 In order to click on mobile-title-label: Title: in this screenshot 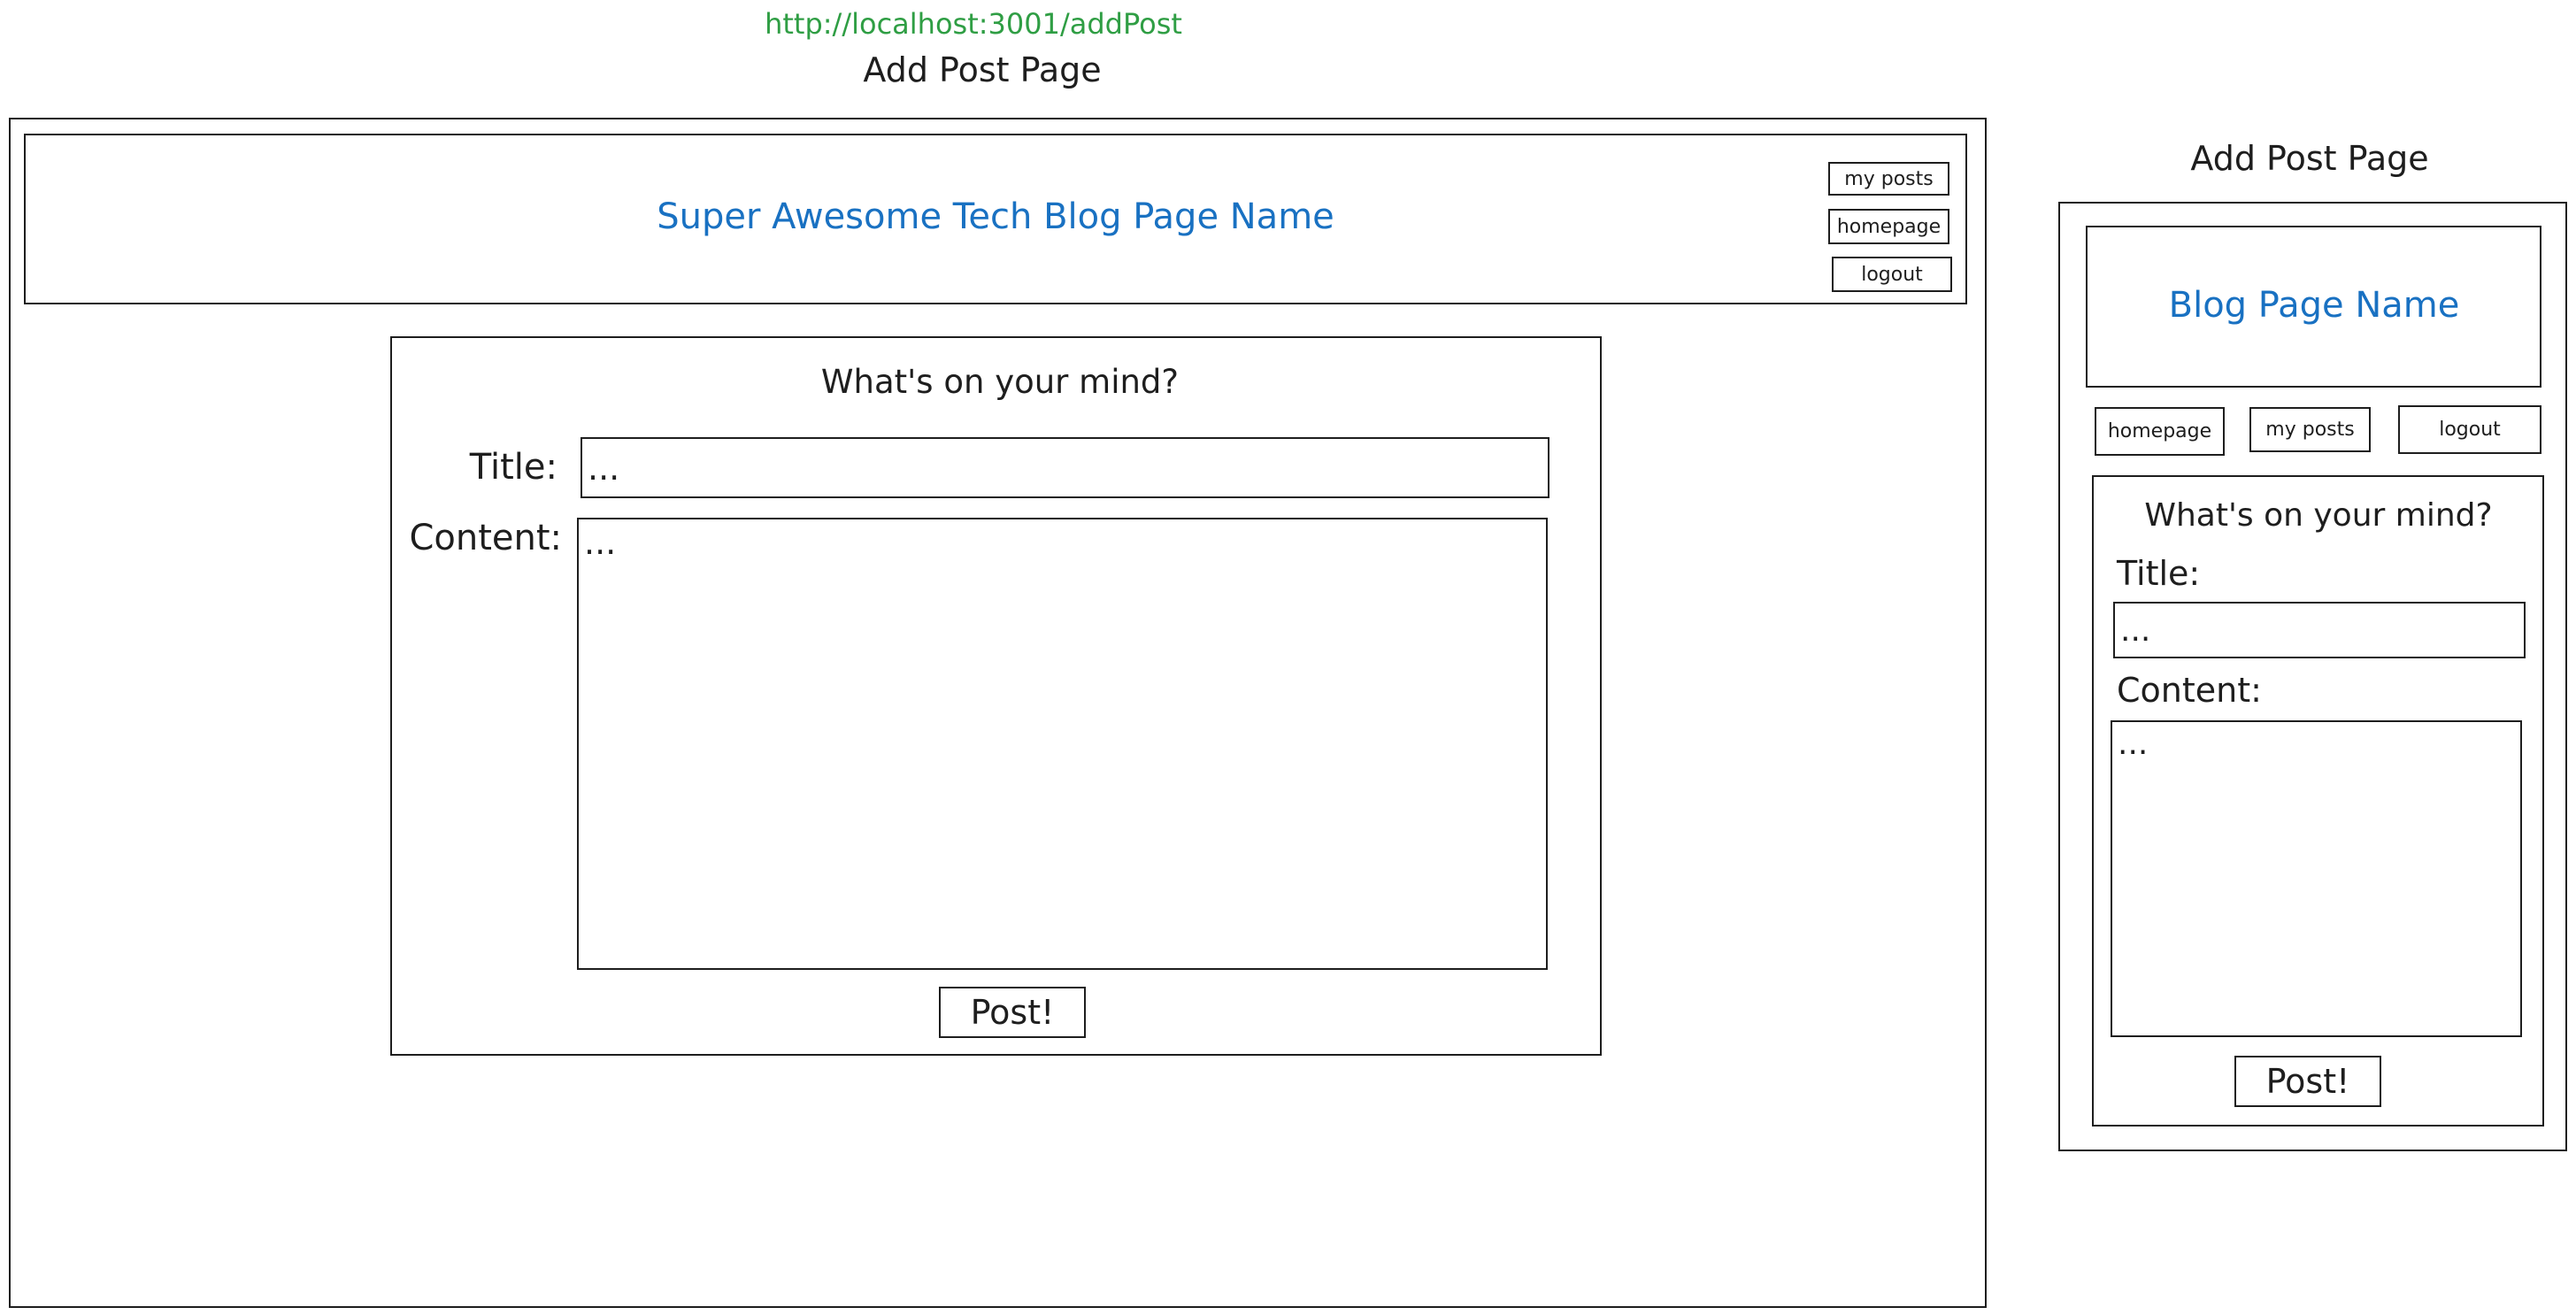, I will do `click(2159, 573)`.